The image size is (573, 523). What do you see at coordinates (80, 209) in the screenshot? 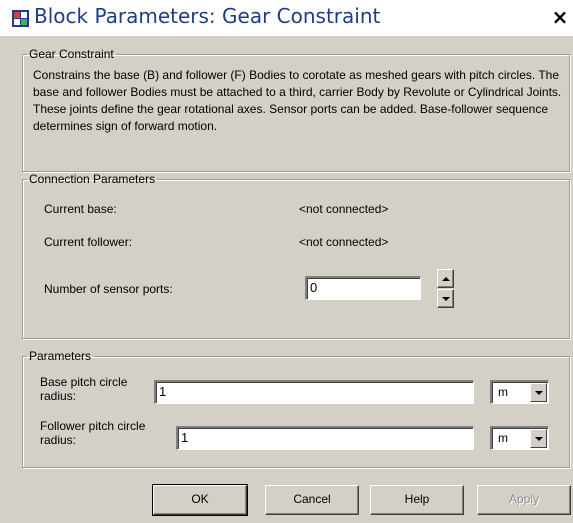
I see `current-base-label: Current base:` at bounding box center [80, 209].